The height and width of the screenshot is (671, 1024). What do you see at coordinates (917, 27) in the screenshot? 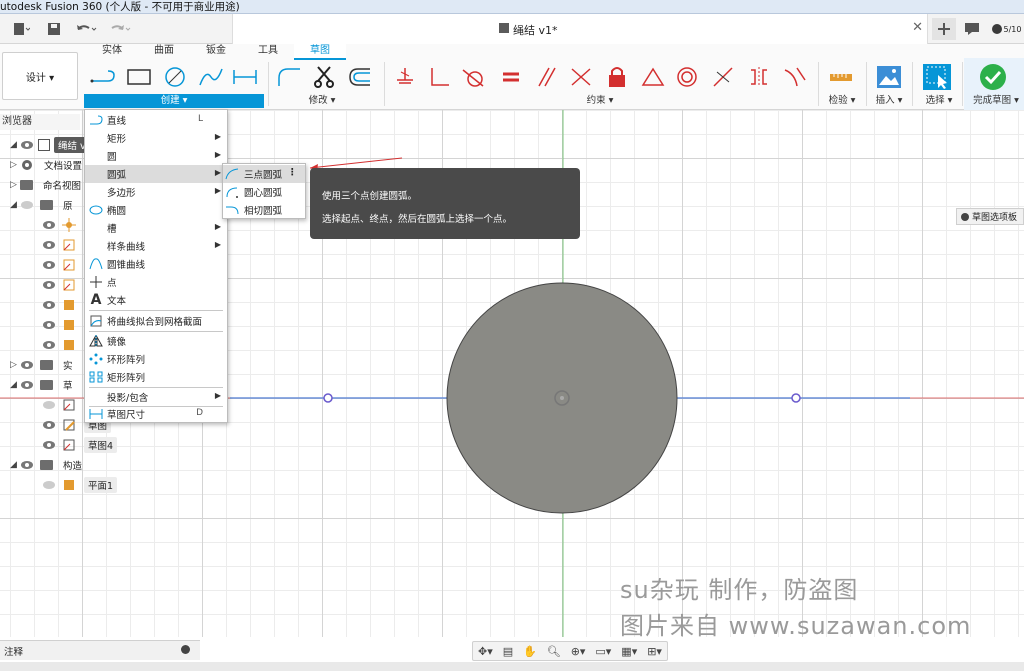
I see `close-tab-icon: ✕` at bounding box center [917, 27].